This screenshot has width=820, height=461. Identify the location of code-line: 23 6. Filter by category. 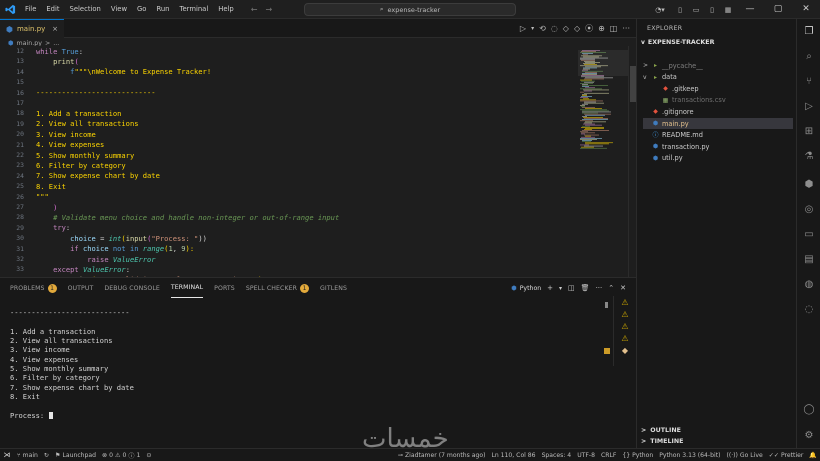
(289, 165).